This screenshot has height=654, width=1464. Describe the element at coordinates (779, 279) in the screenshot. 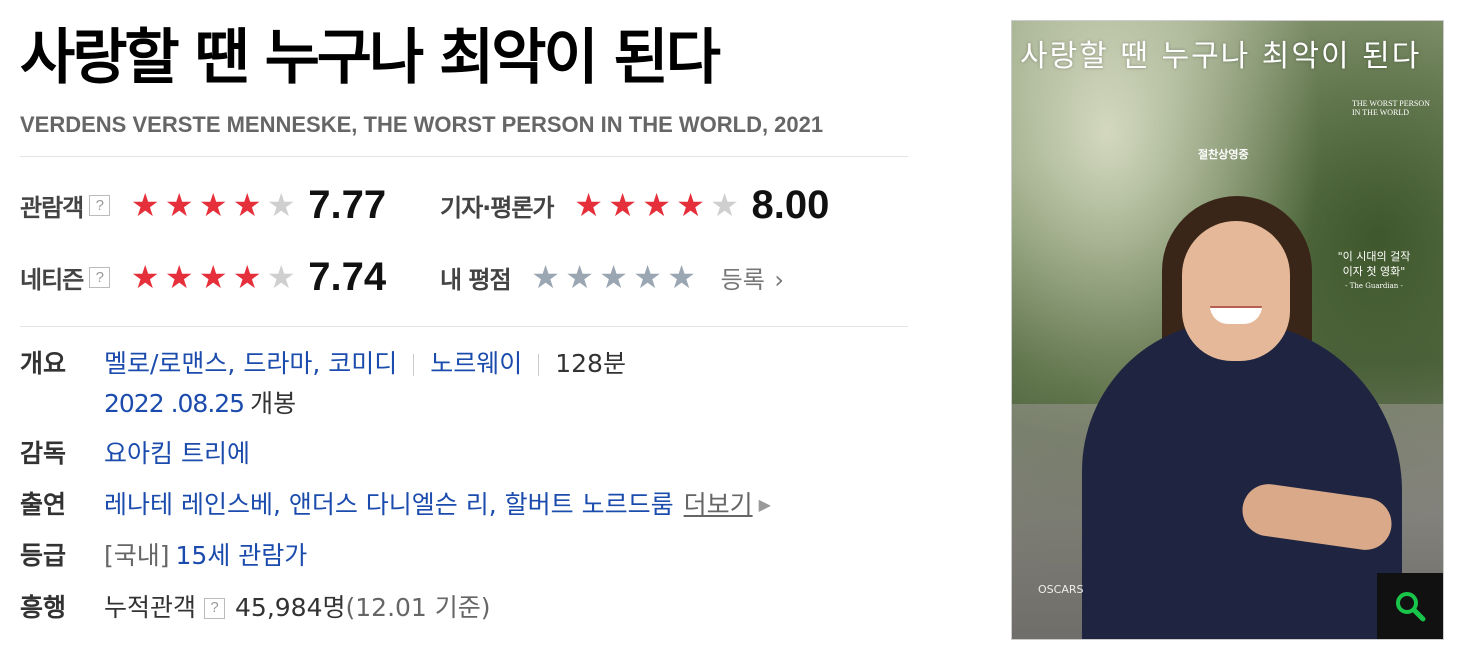

I see `chevron-right-icon: ›` at that location.